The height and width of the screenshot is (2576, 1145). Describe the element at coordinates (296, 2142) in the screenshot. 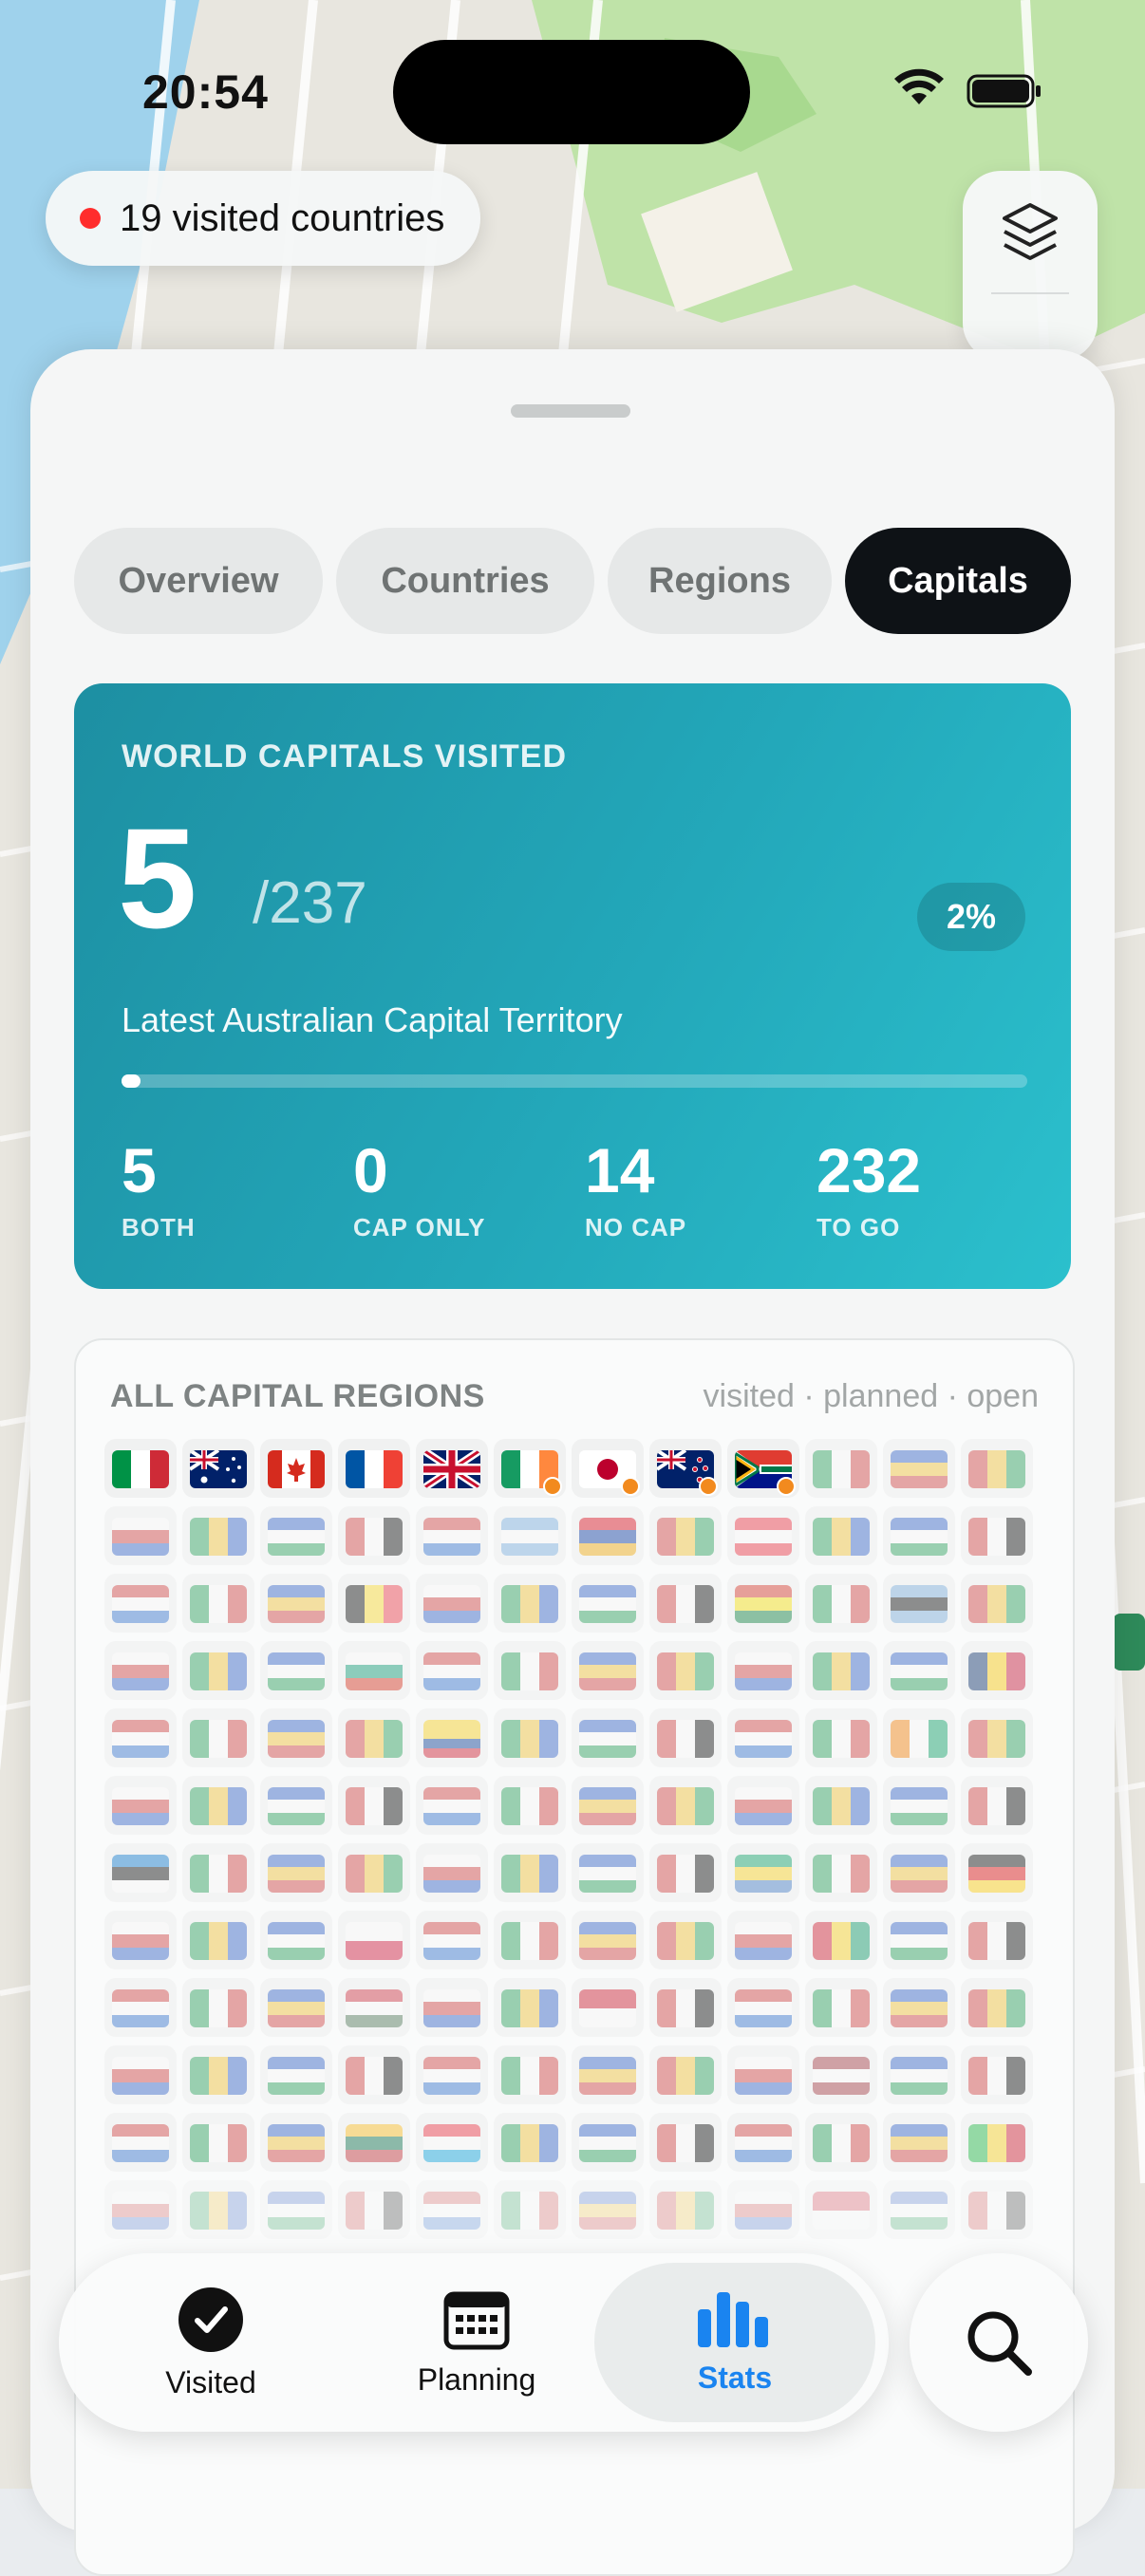

I see `flag-cell-liechtenstein` at that location.